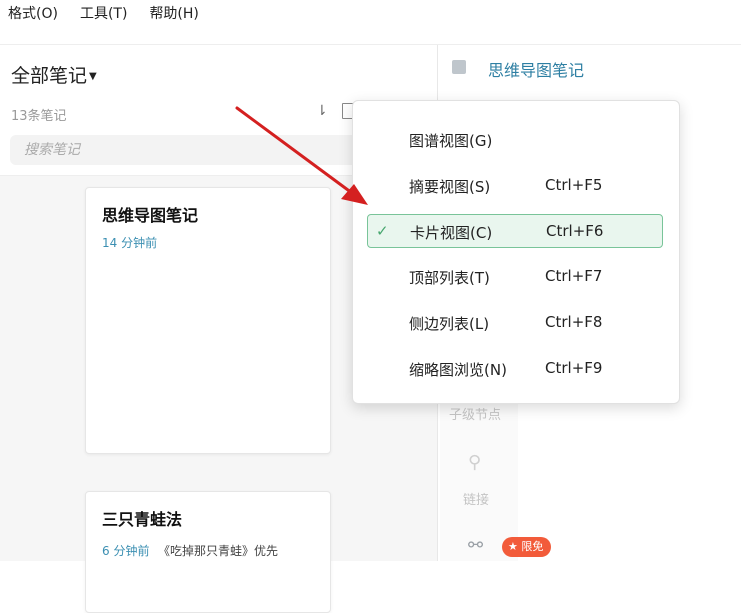 This screenshot has height=613, width=741. What do you see at coordinates (49, 76) in the screenshot?
I see `notes-title: 全部笔记` at bounding box center [49, 76].